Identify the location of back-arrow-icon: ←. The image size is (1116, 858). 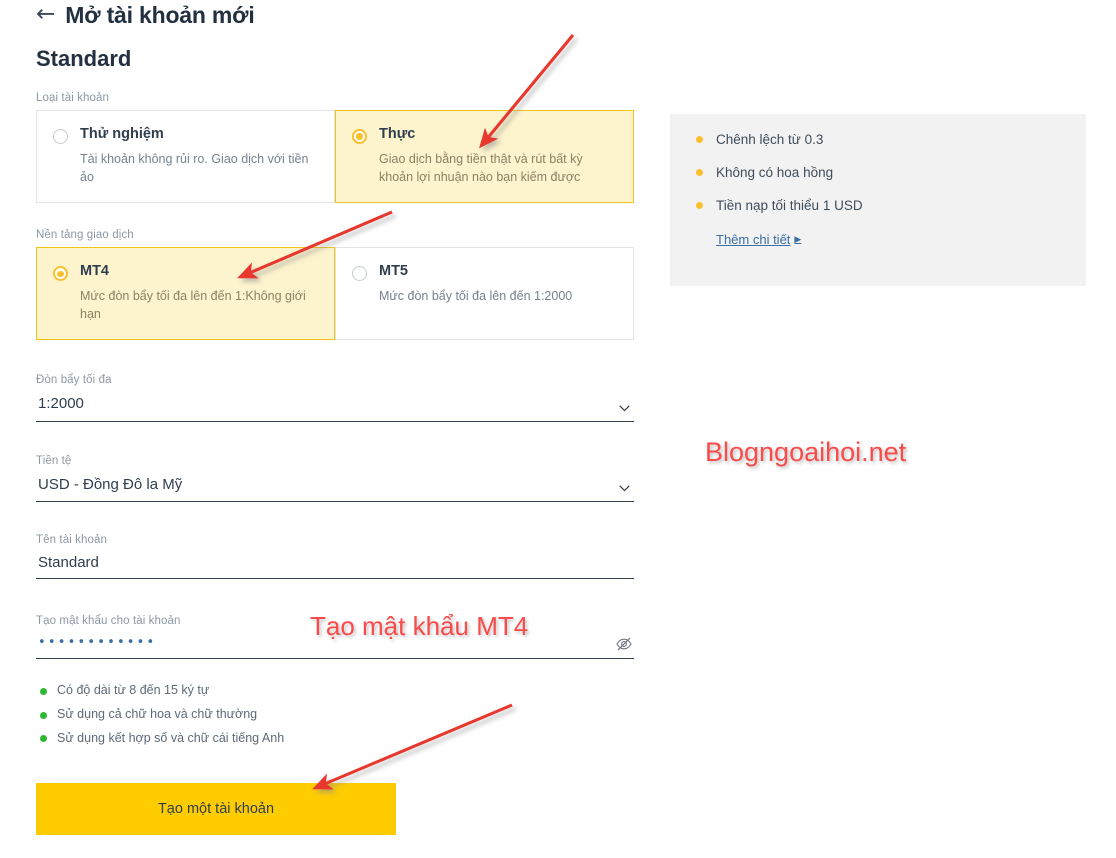
(45, 15).